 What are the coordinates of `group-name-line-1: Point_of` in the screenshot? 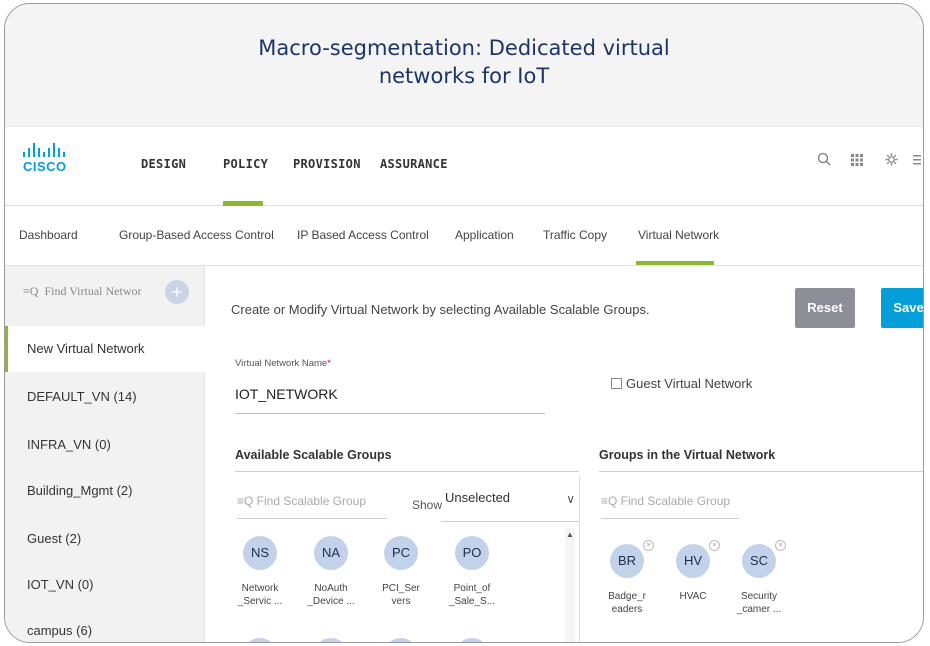 It's located at (472, 588).